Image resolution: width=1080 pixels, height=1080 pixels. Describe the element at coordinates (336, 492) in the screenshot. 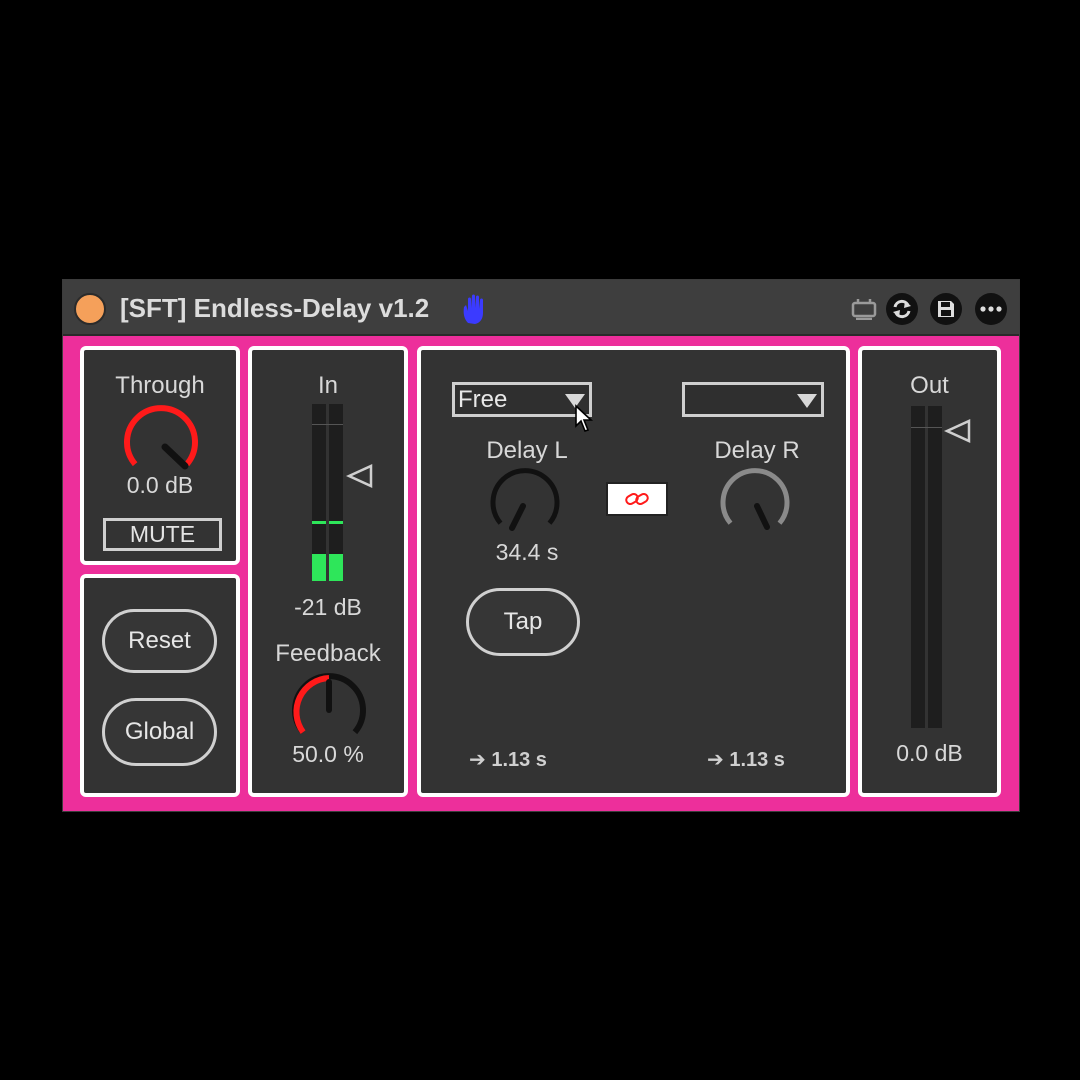

I see `input-meter-right` at that location.